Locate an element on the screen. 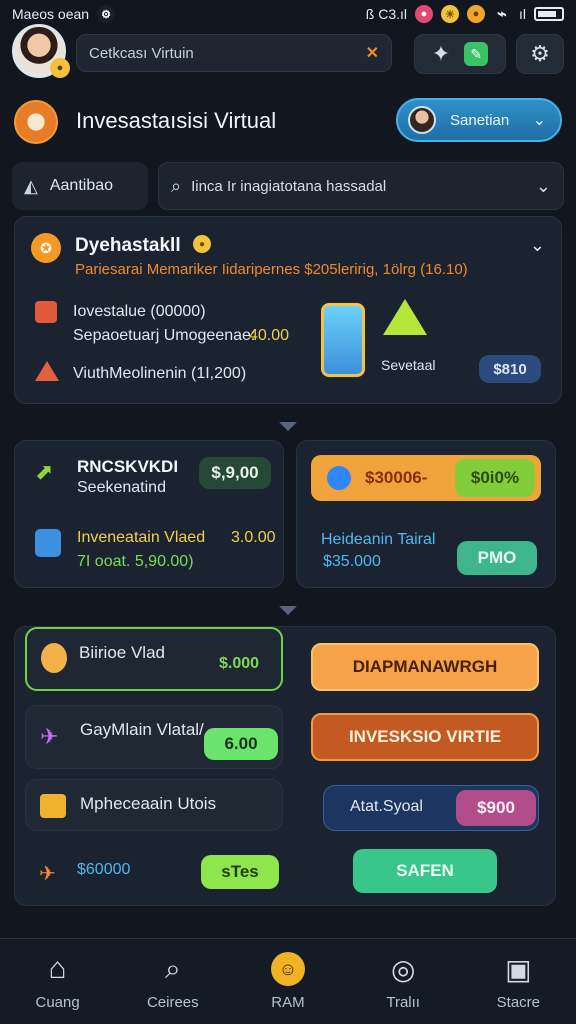 Image resolution: width=576 pixels, height=1024 pixels. nav-search: ⌕ Ceirees is located at coordinates (173, 982).